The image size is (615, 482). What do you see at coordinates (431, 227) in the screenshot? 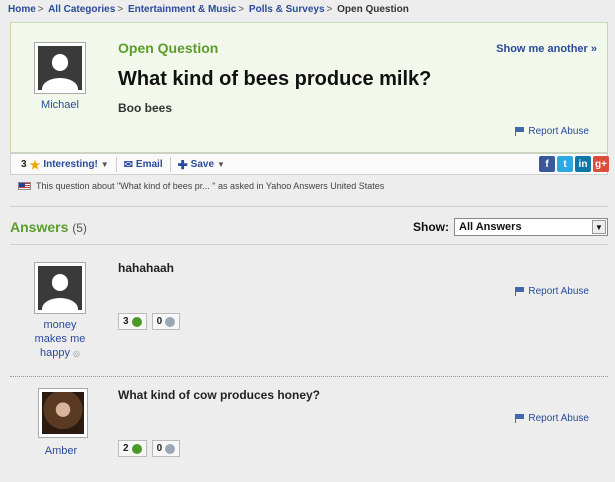
I see `show-filter-label: Show:` at bounding box center [431, 227].